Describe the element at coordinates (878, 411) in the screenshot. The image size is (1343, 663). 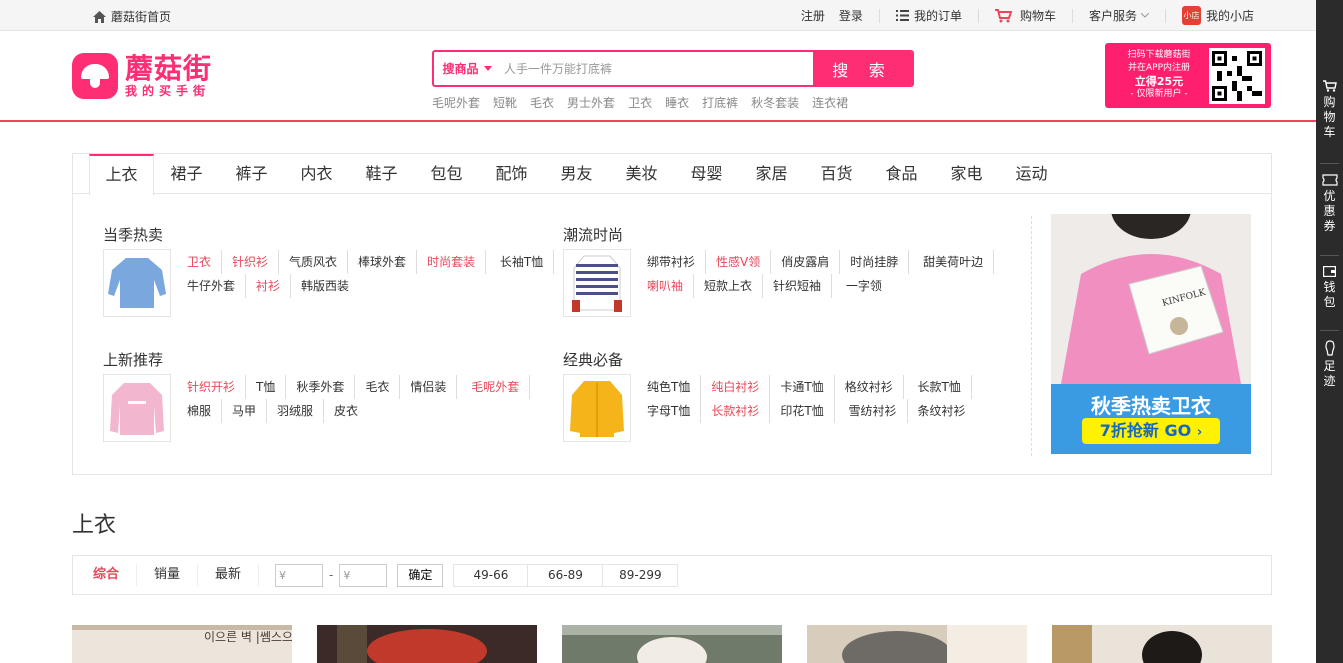
I see `category-link: 雪纺衬衫` at that location.